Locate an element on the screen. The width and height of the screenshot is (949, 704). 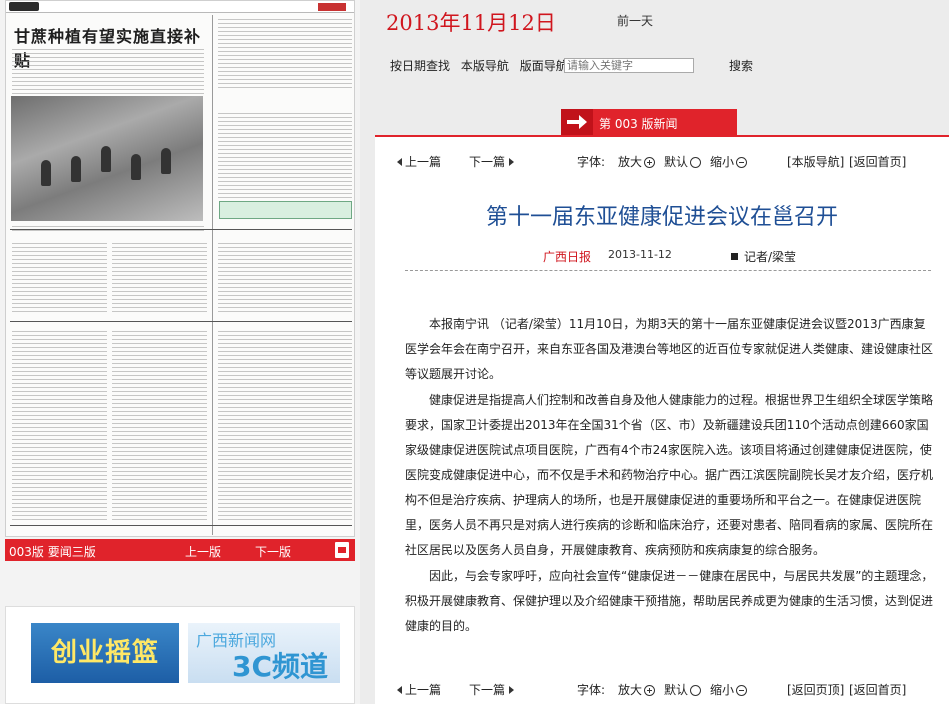
page-nav-bar: 003版 要闻三版 上一版 下一版 is located at coordinates (180, 550).